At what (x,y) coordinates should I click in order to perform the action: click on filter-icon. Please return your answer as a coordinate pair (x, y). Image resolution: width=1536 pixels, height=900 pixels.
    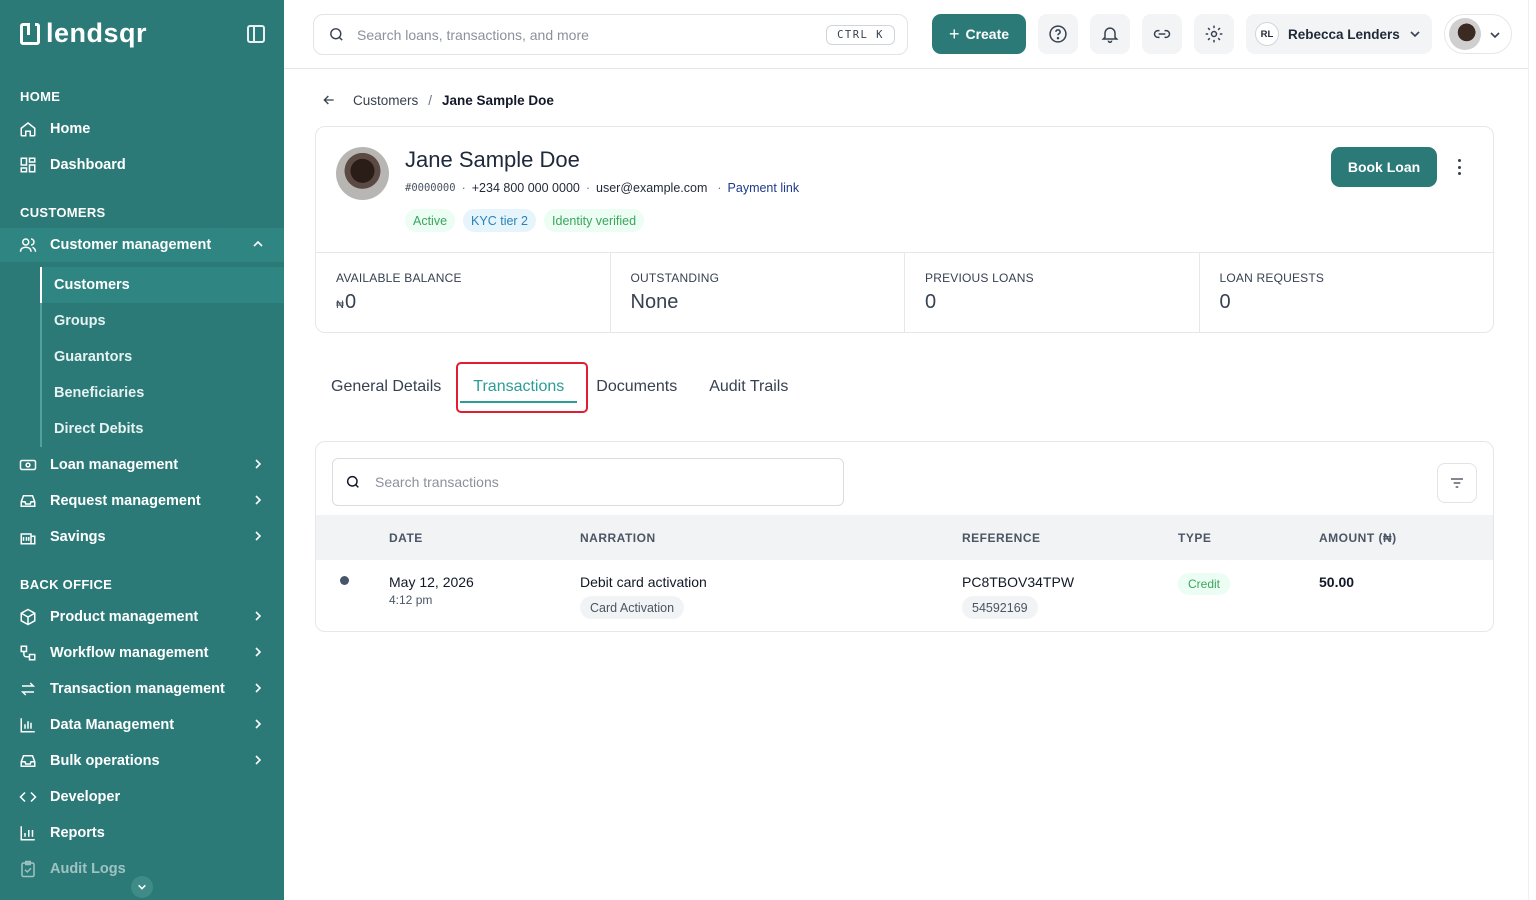
    Looking at the image, I should click on (1457, 483).